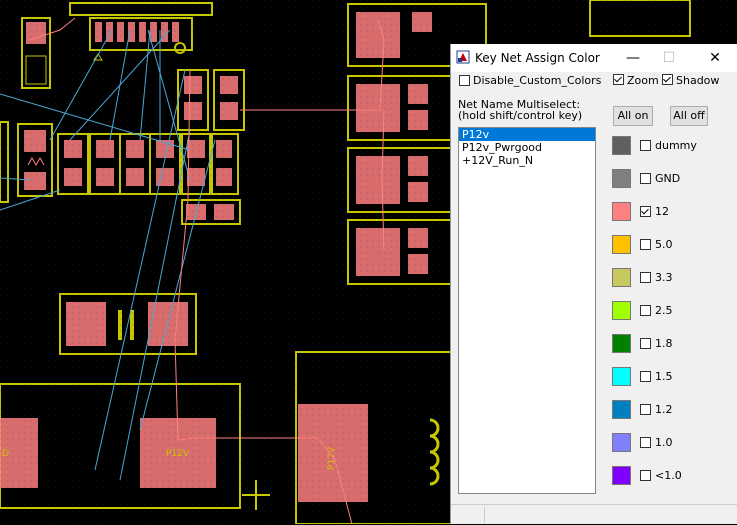 The width and height of the screenshot is (737, 525). Describe the element at coordinates (667, 79) in the screenshot. I see `shadow-checkbox` at that location.